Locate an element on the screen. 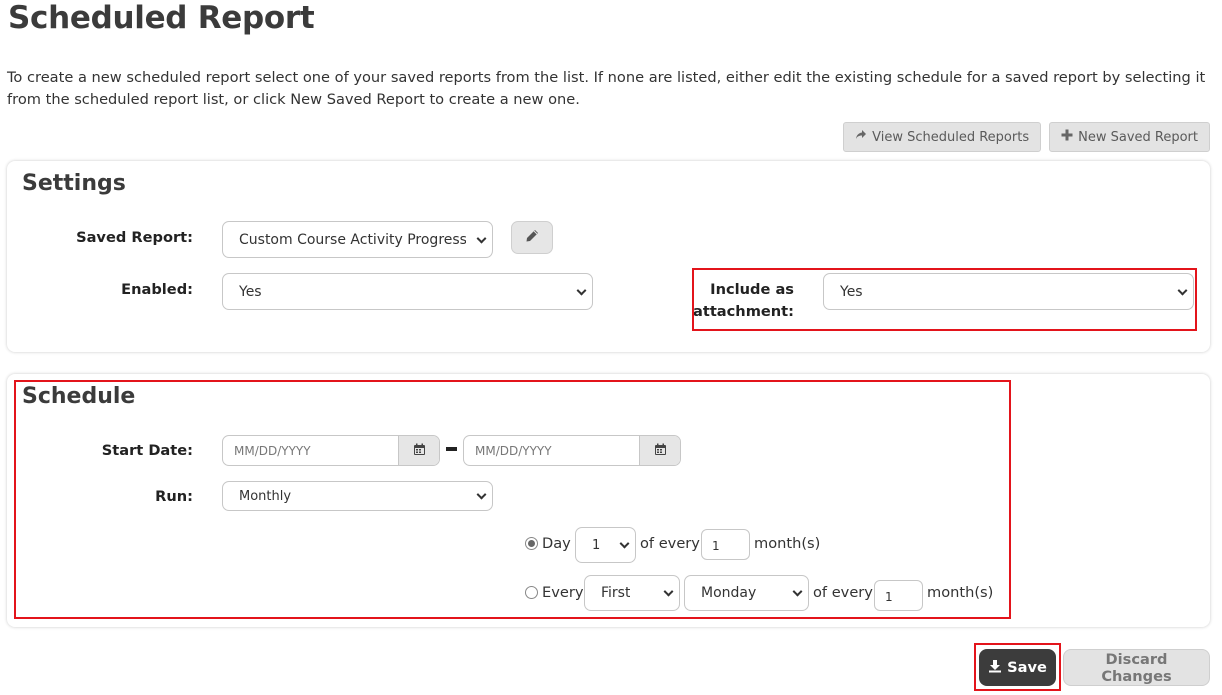  start-date-calendar-button is located at coordinates (419, 450).